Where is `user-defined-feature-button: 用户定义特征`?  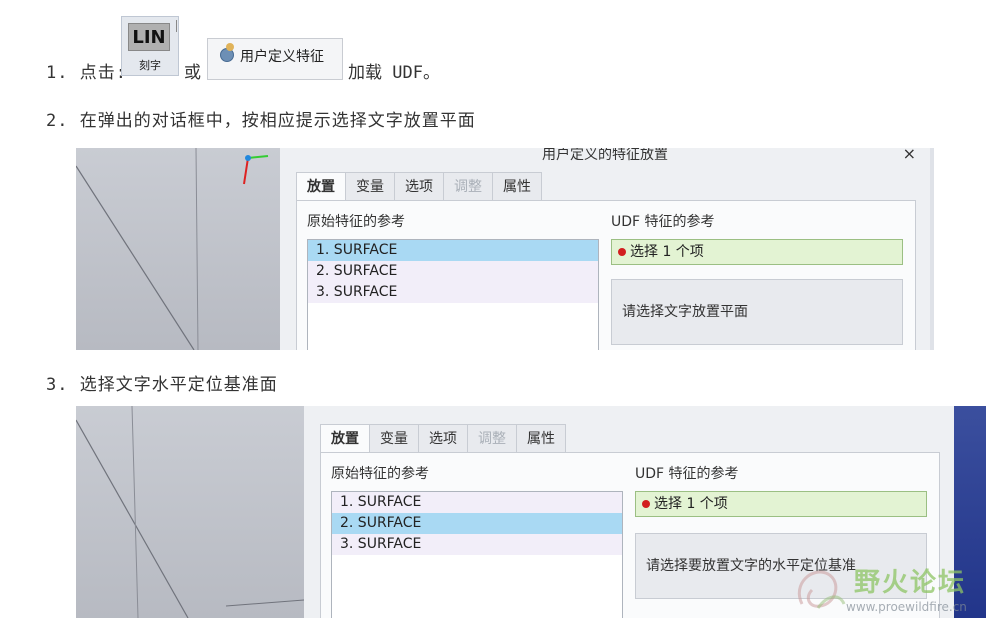
user-defined-feature-button: 用户定义特征 is located at coordinates (275, 59).